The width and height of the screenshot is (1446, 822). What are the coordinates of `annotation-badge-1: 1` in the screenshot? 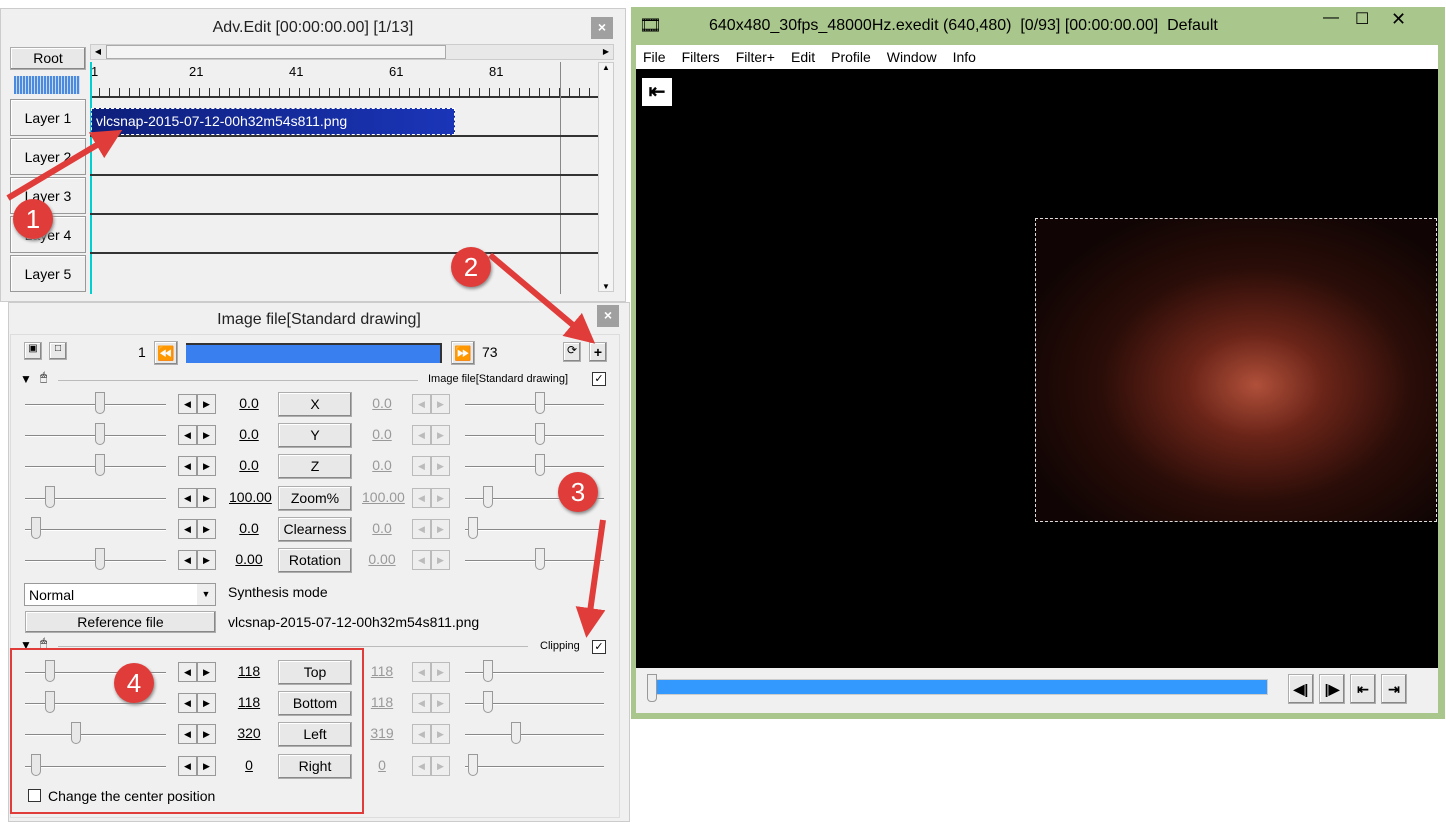 It's located at (33, 219).